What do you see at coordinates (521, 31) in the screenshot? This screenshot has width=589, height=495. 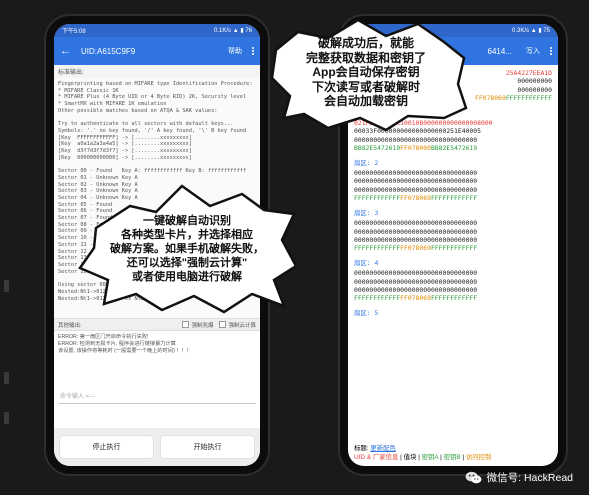 I see `network-speed: 0.3K/s` at bounding box center [521, 31].